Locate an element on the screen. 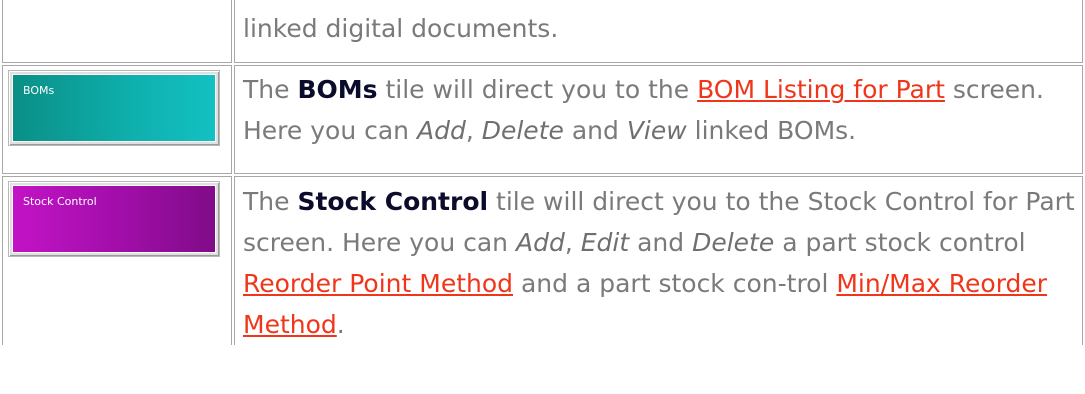  description-text: linked digital documents. is located at coordinates (401, 28).